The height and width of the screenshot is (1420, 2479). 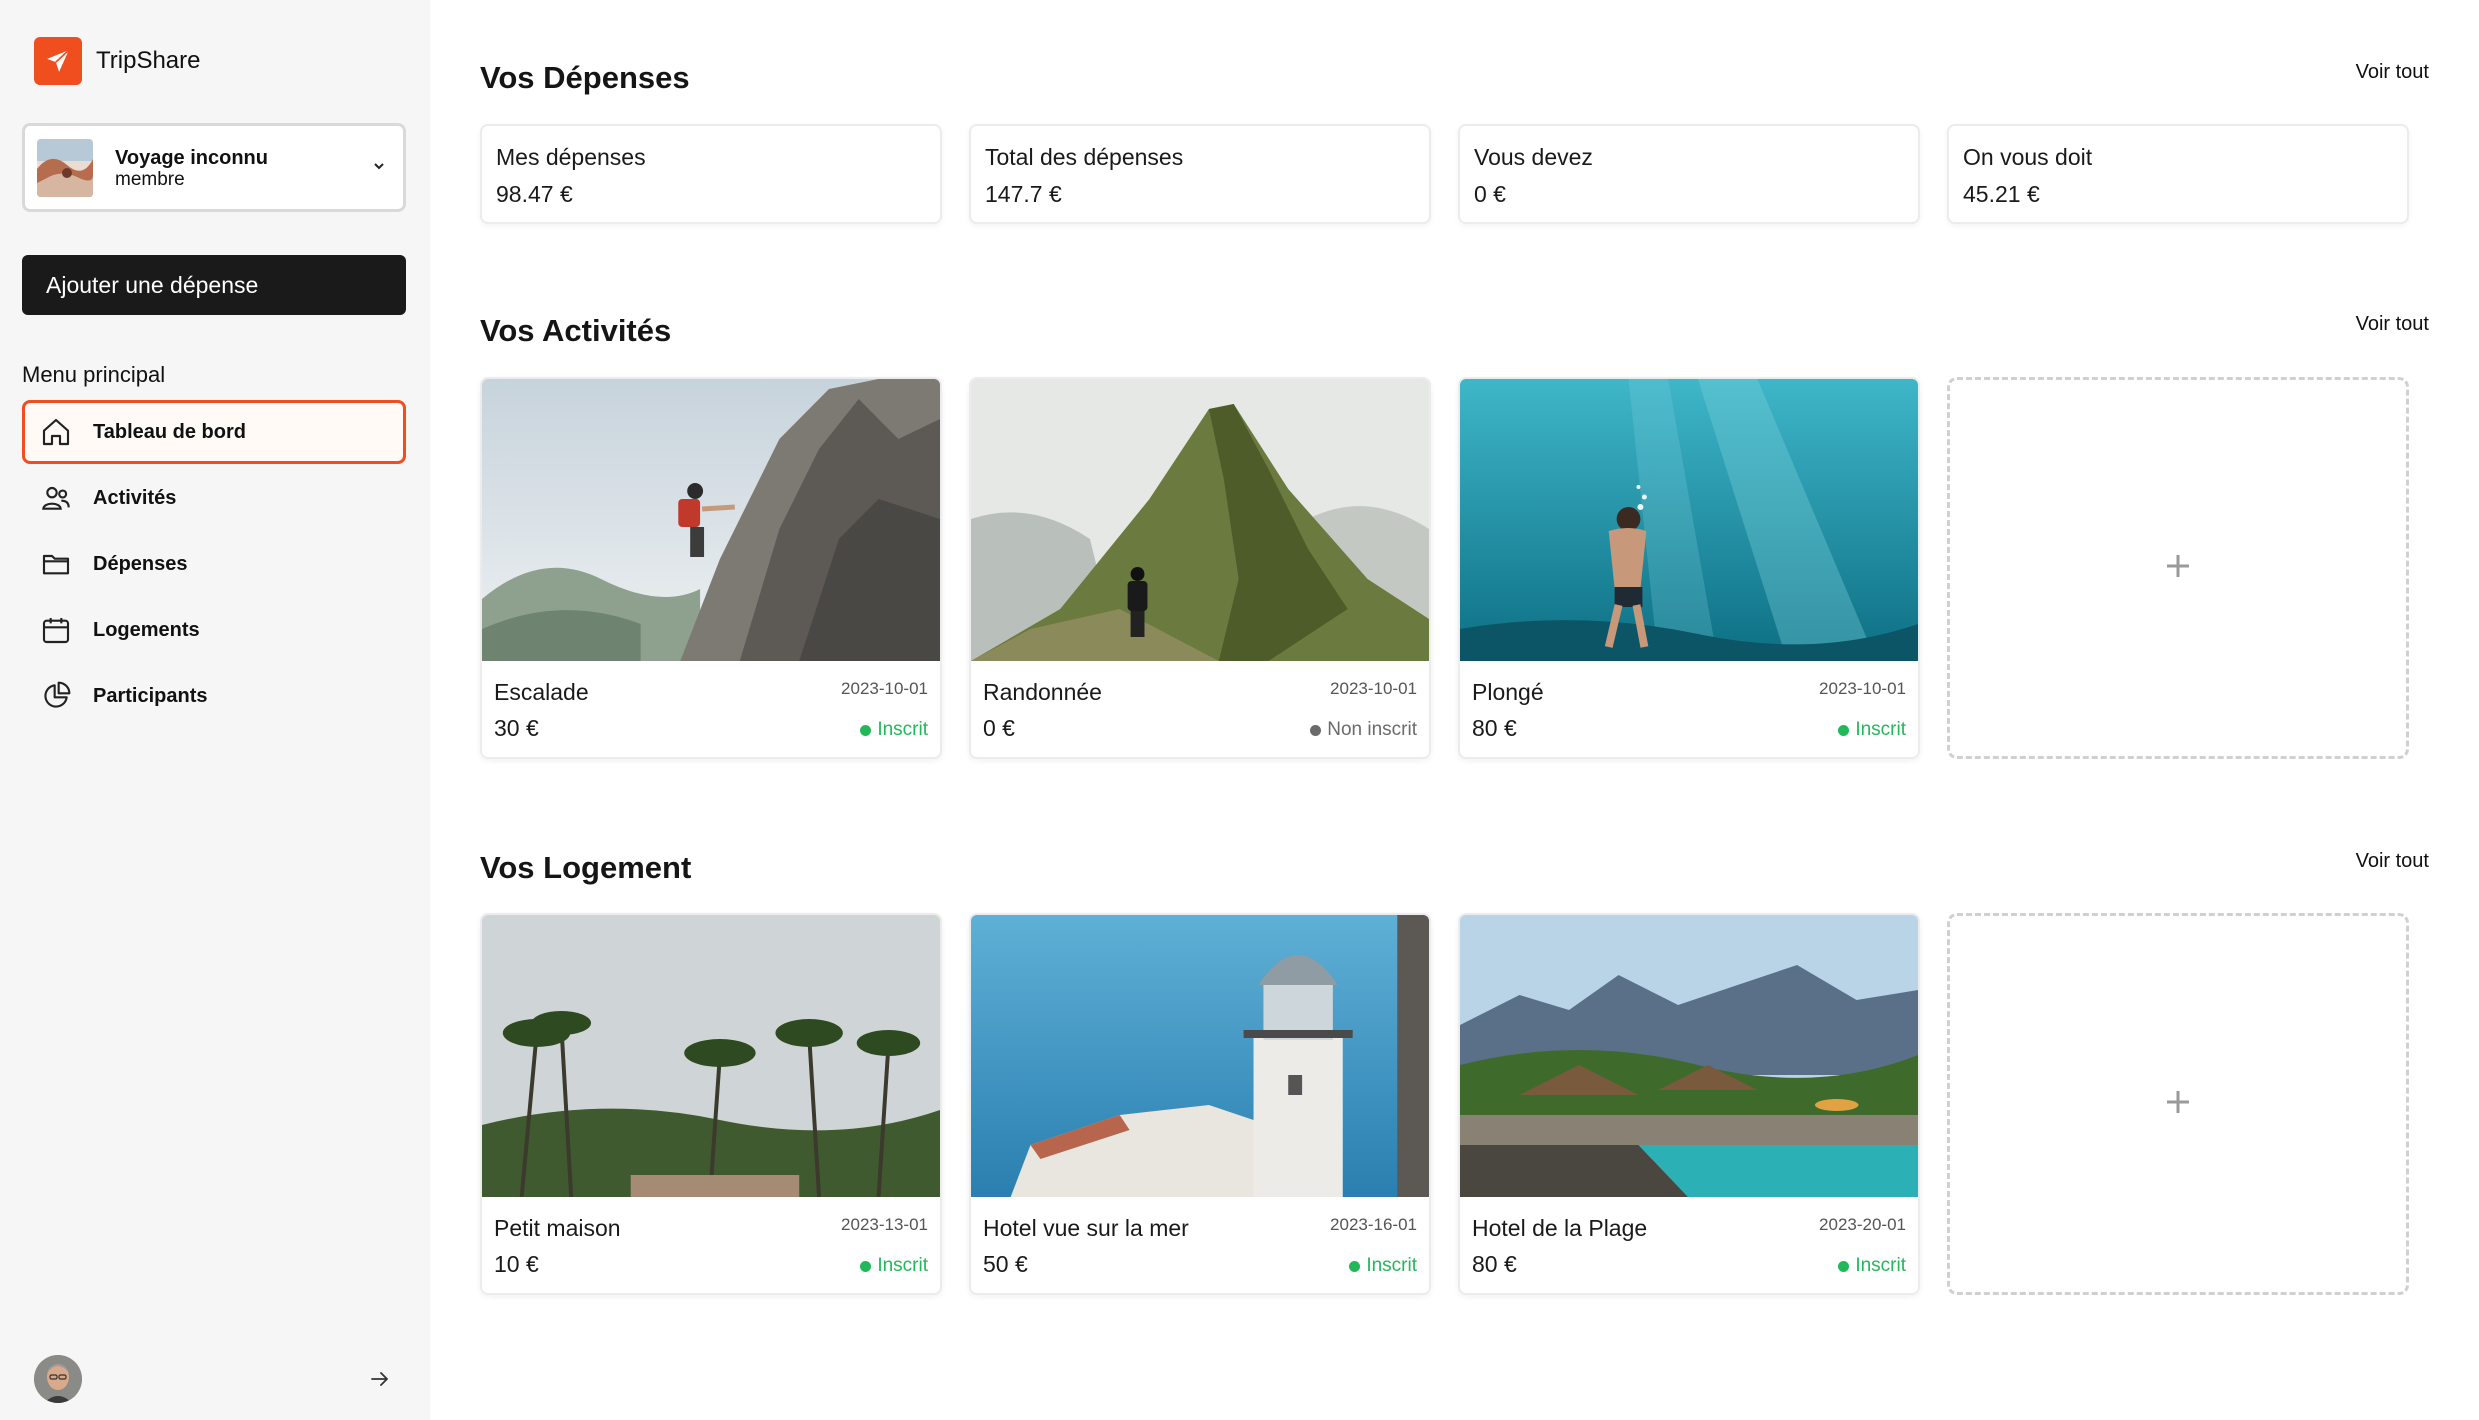 I want to click on stat-value: 0 €, so click(x=1490, y=194).